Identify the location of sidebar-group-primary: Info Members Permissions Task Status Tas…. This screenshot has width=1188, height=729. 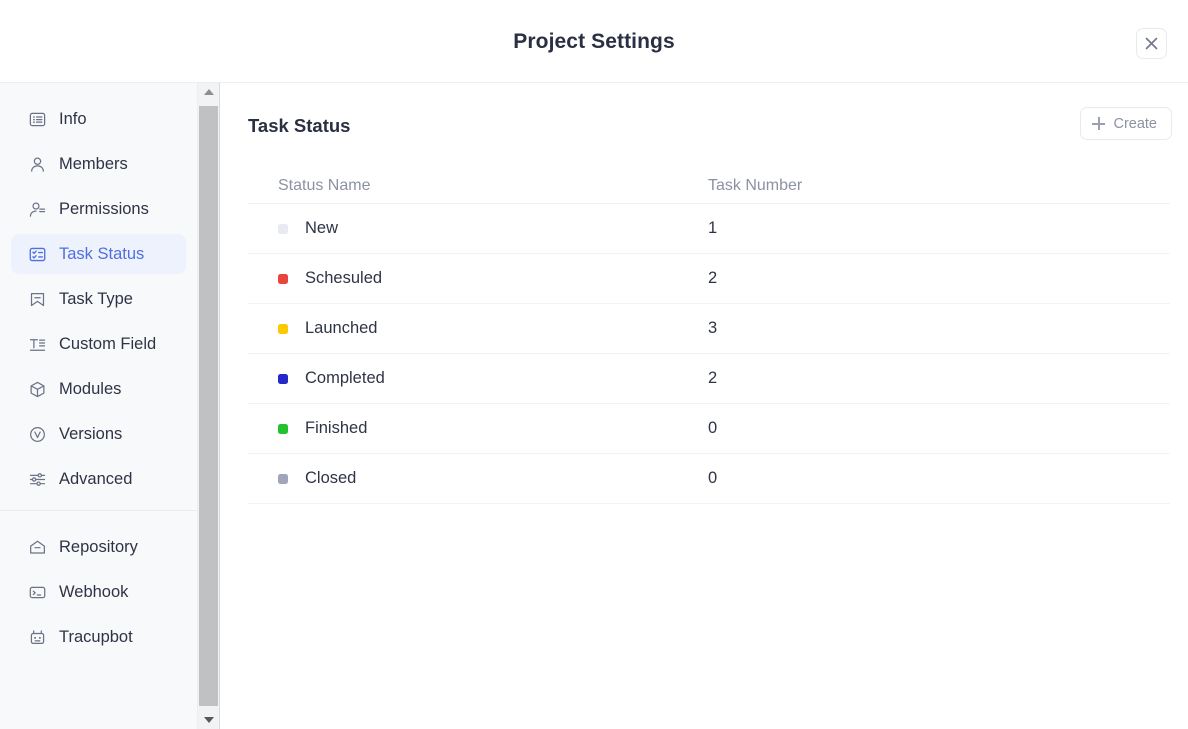
(98, 291).